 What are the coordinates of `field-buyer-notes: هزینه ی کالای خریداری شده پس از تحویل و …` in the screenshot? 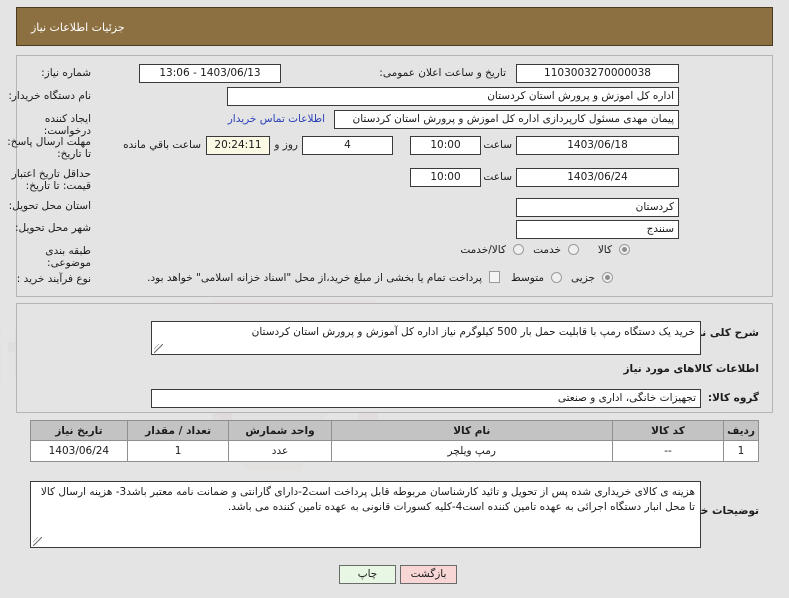 It's located at (365, 514).